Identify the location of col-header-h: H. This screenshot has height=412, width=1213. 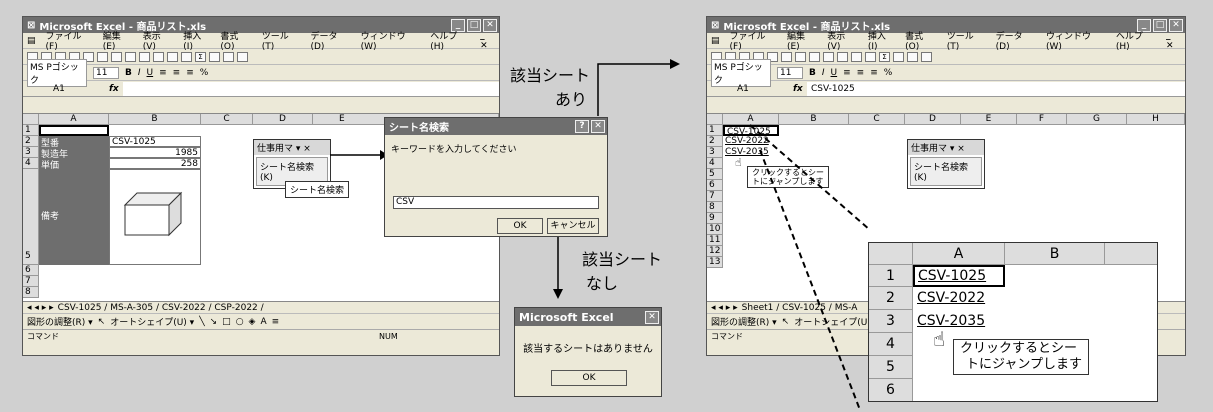
(1156, 119).